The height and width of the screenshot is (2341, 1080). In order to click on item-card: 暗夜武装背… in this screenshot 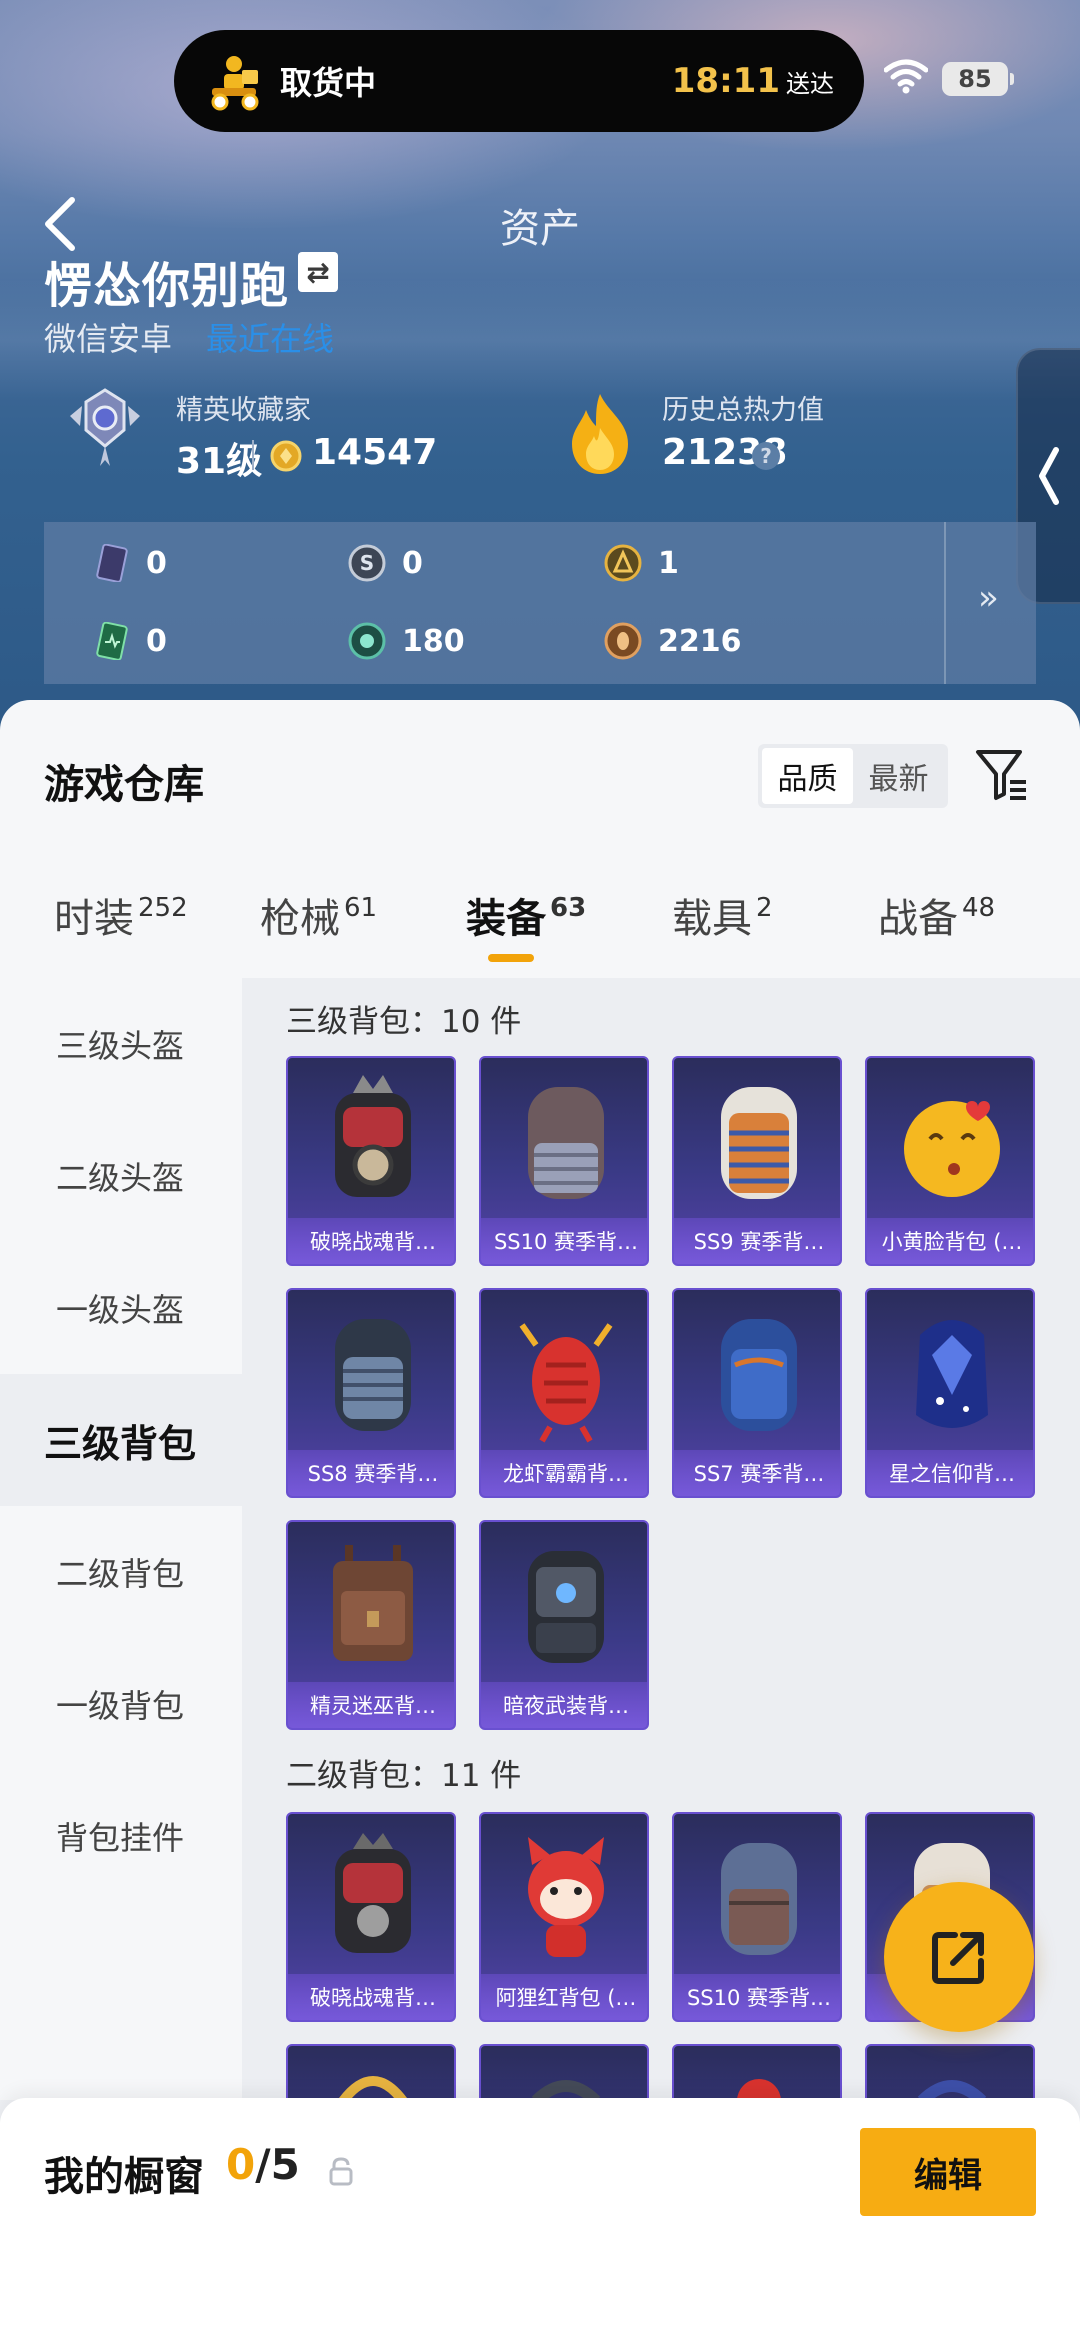, I will do `click(564, 1625)`.